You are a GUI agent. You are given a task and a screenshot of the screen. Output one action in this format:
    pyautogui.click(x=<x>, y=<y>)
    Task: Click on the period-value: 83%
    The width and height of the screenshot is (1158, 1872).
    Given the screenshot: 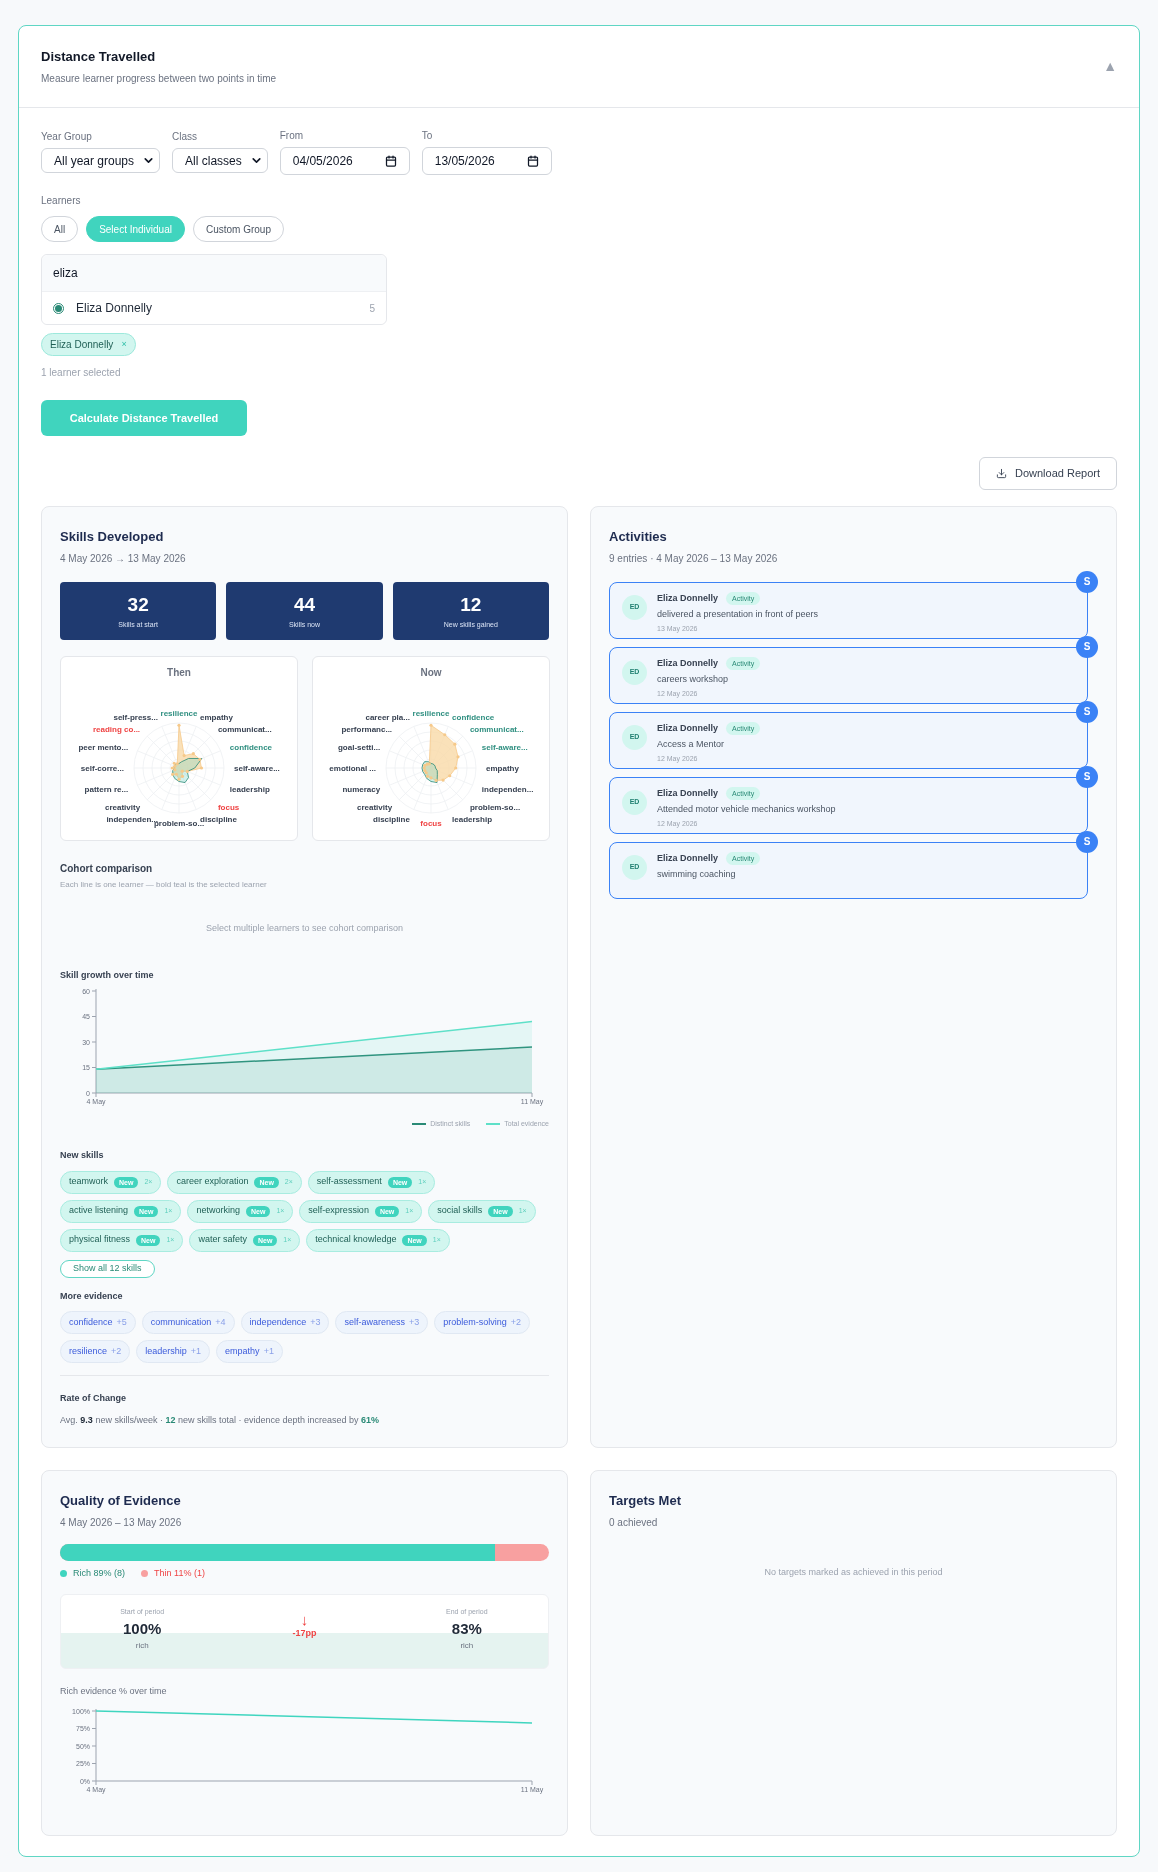 What is the action you would take?
    pyautogui.click(x=466, y=1628)
    